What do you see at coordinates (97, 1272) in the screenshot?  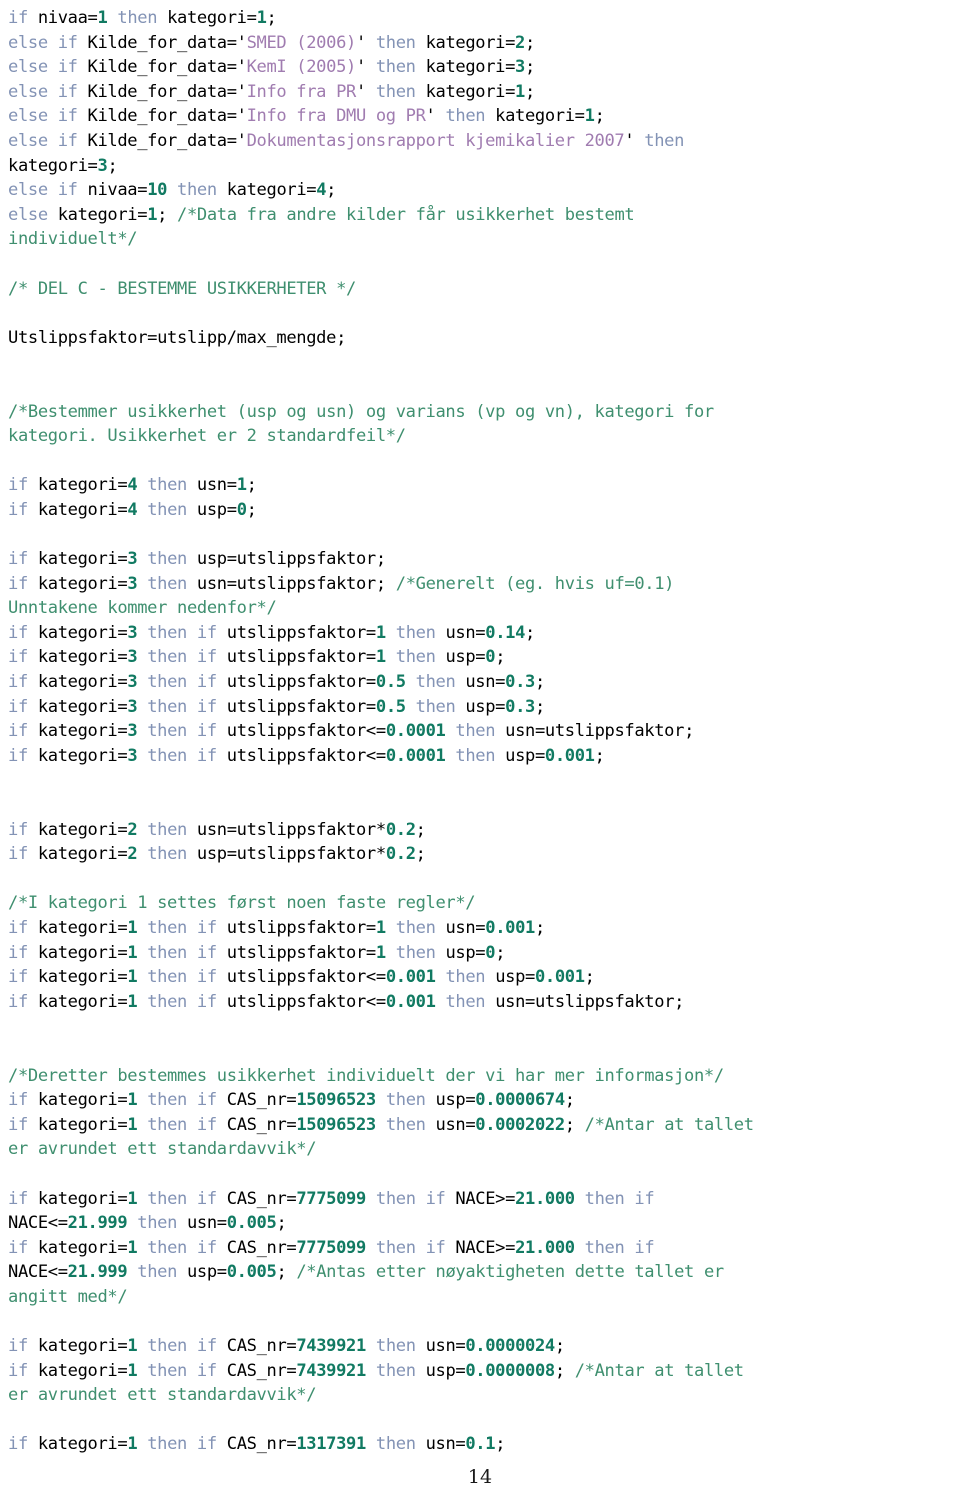 I see `code-token-num: 21.999` at bounding box center [97, 1272].